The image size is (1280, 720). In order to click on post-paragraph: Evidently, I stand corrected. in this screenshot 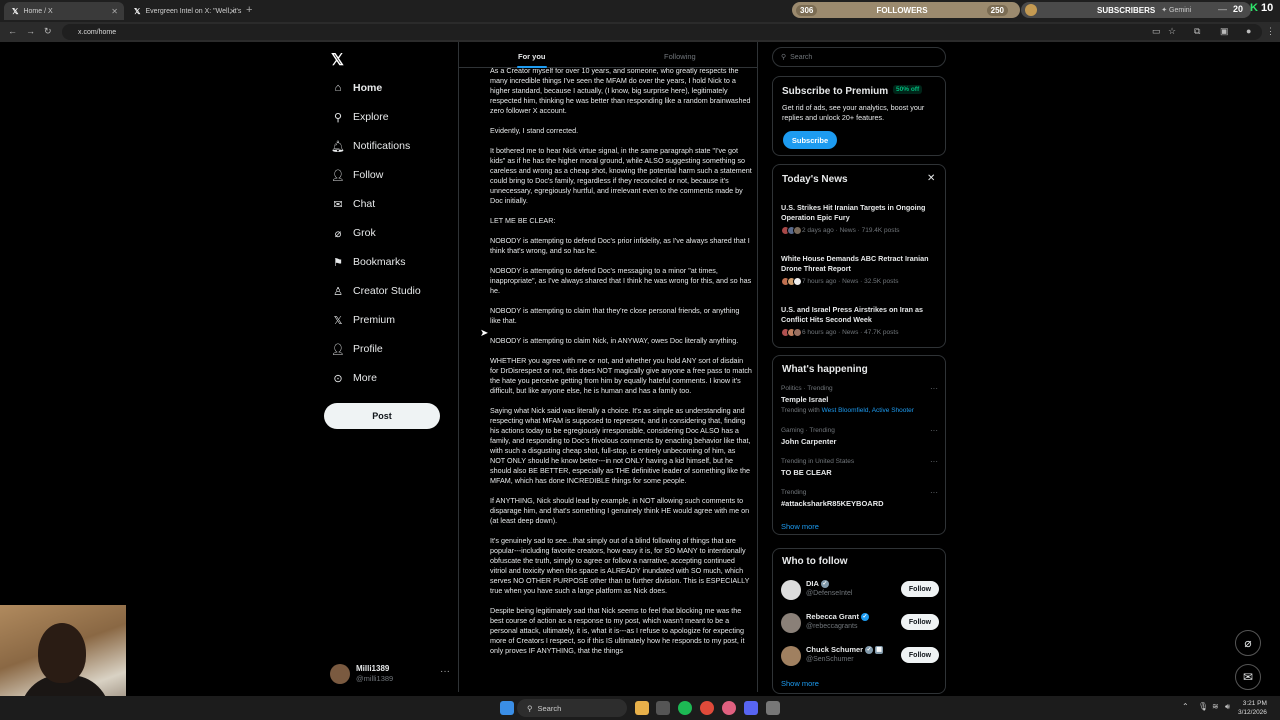, I will do `click(534, 130)`.